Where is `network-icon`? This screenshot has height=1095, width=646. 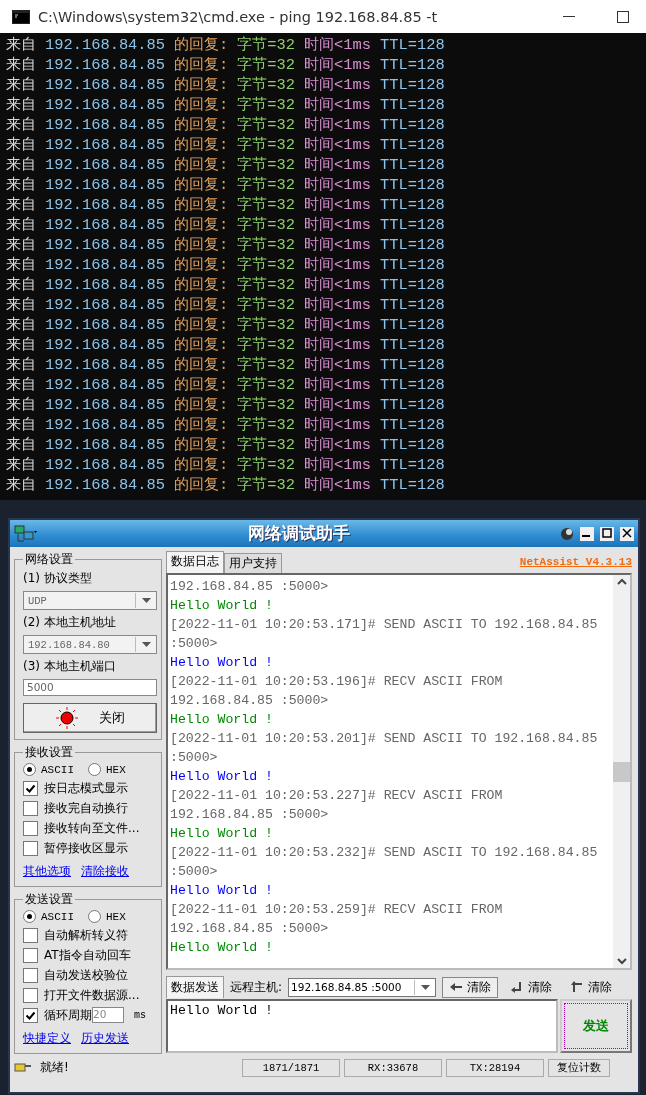 network-icon is located at coordinates (26, 533).